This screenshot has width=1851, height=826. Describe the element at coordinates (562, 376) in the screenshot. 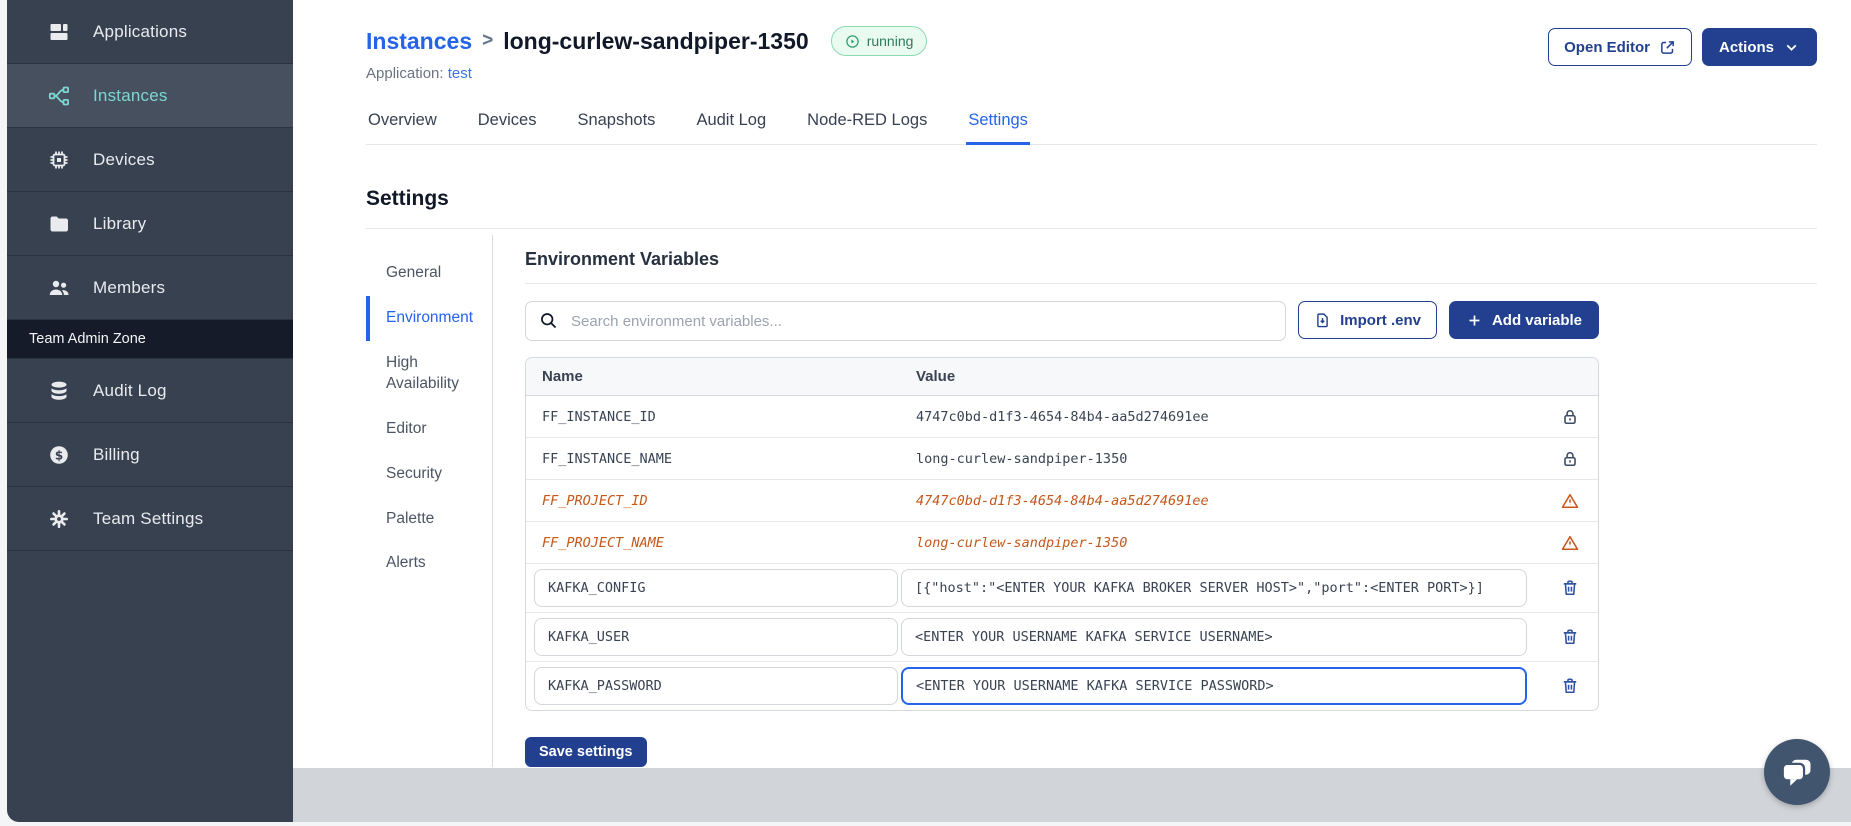

I see `column-header-name: Name` at that location.